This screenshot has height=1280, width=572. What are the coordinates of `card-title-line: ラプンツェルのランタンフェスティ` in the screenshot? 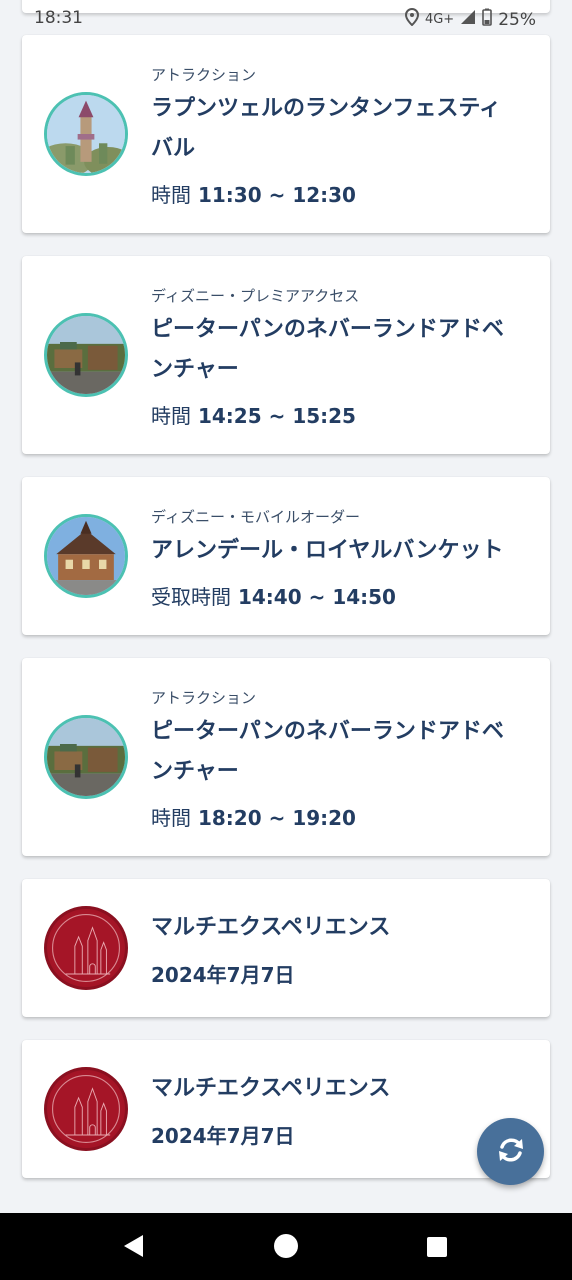 It's located at (326, 108).